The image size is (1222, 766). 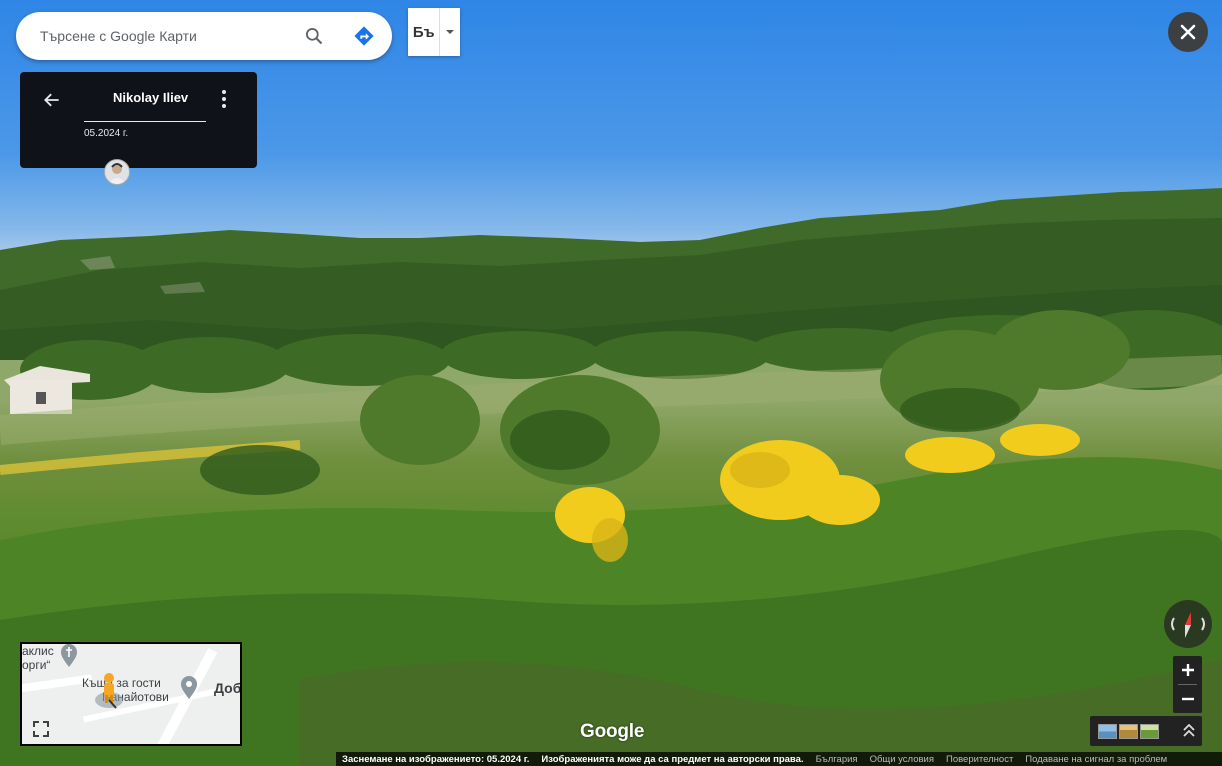 I want to click on capture-date: 05.2024 г., so click(x=106, y=133).